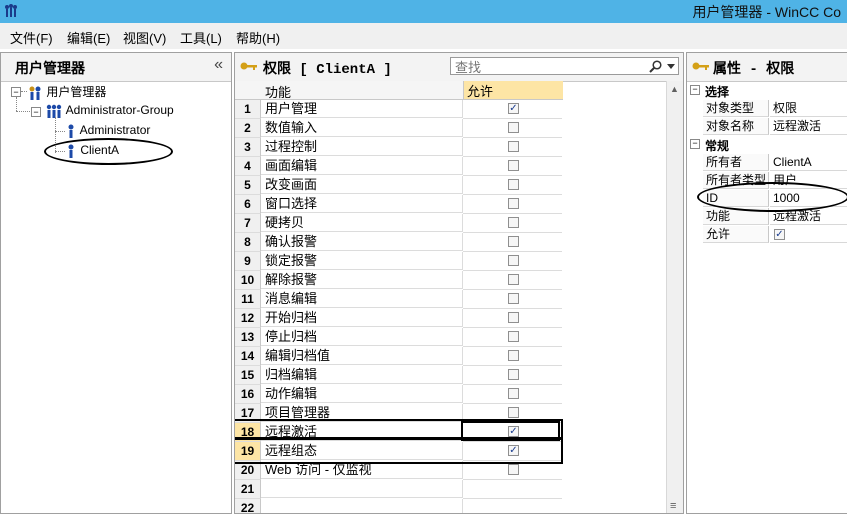 Image resolution: width=847 pixels, height=514 pixels. I want to click on permission-name: 解除报警, so click(362, 280).